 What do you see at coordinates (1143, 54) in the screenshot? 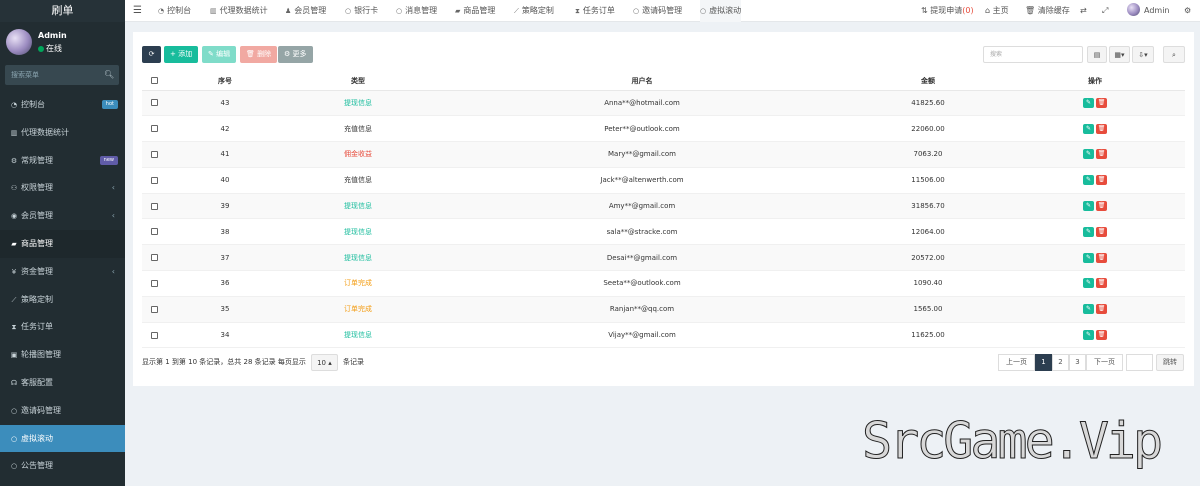
I see `export-button: ⇩▾` at bounding box center [1143, 54].